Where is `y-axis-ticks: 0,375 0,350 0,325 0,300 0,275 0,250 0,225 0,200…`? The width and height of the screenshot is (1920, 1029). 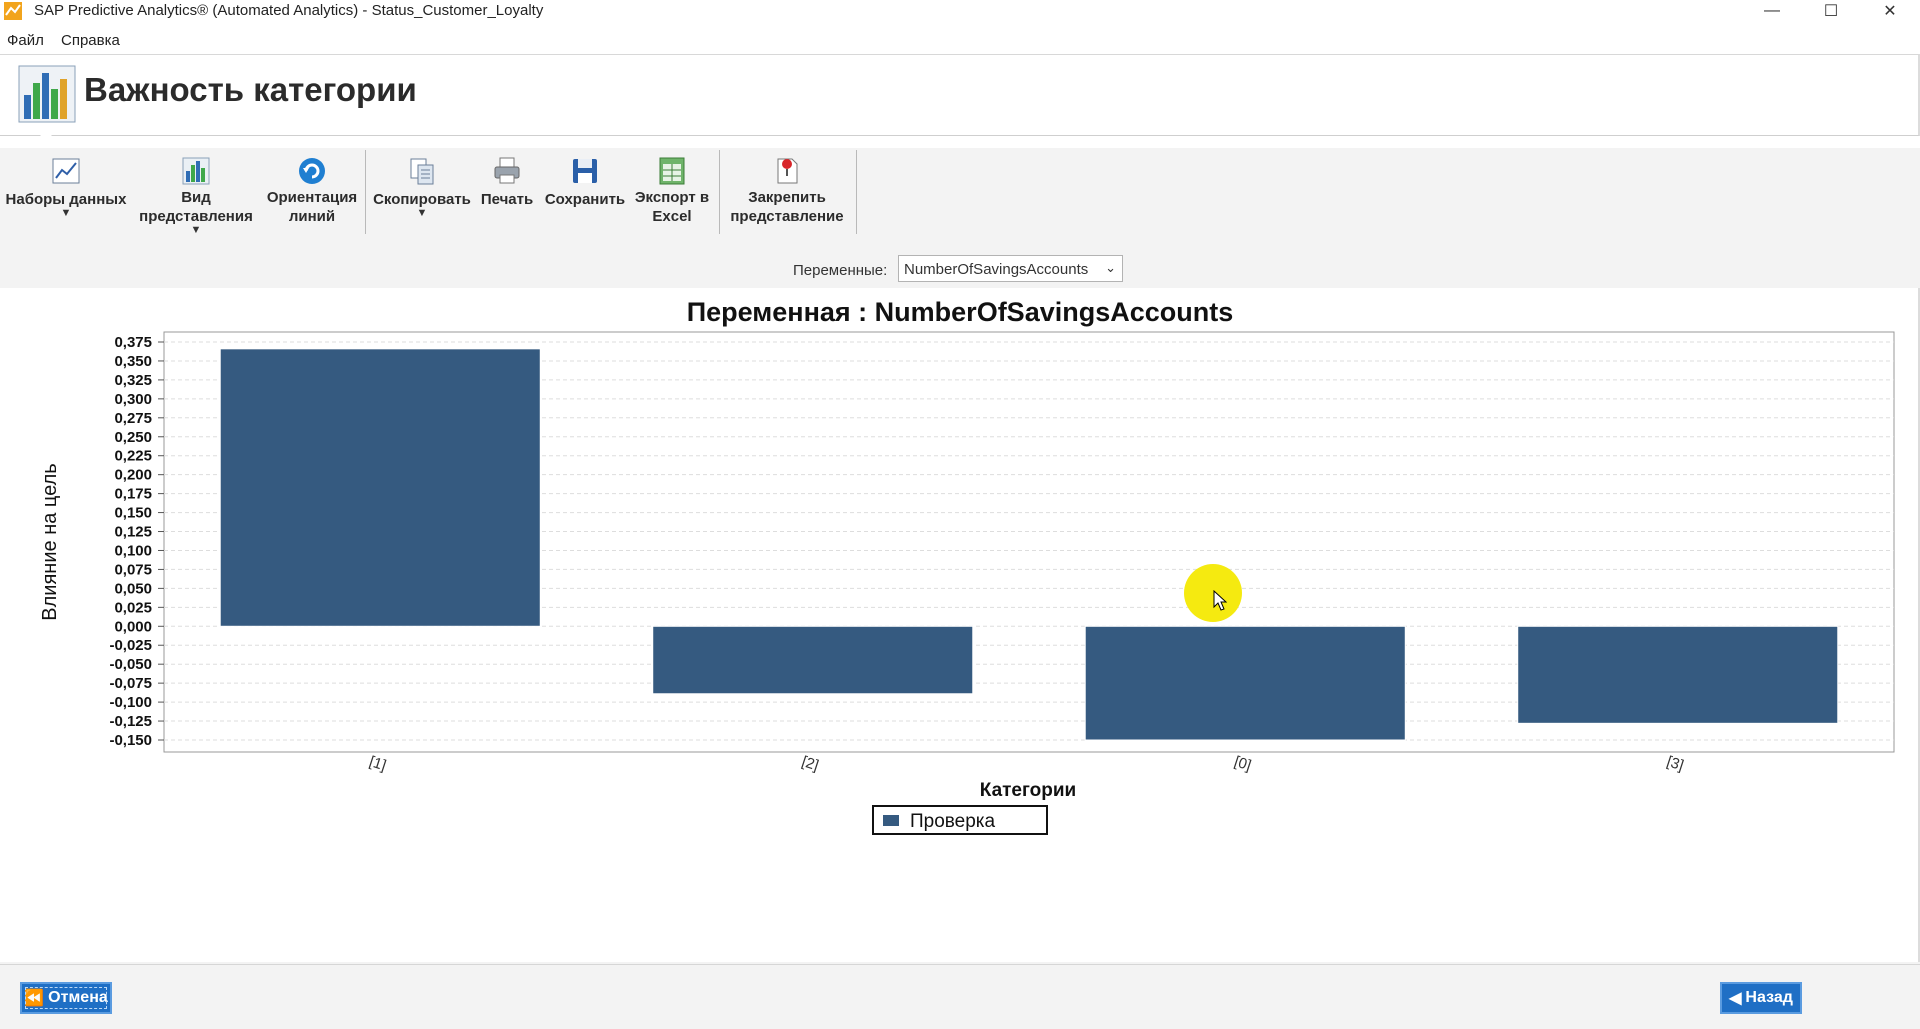
y-axis-ticks: 0,375 0,350 0,325 0,300 0,275 0,250 0,225 0,200… is located at coordinates (136, 541).